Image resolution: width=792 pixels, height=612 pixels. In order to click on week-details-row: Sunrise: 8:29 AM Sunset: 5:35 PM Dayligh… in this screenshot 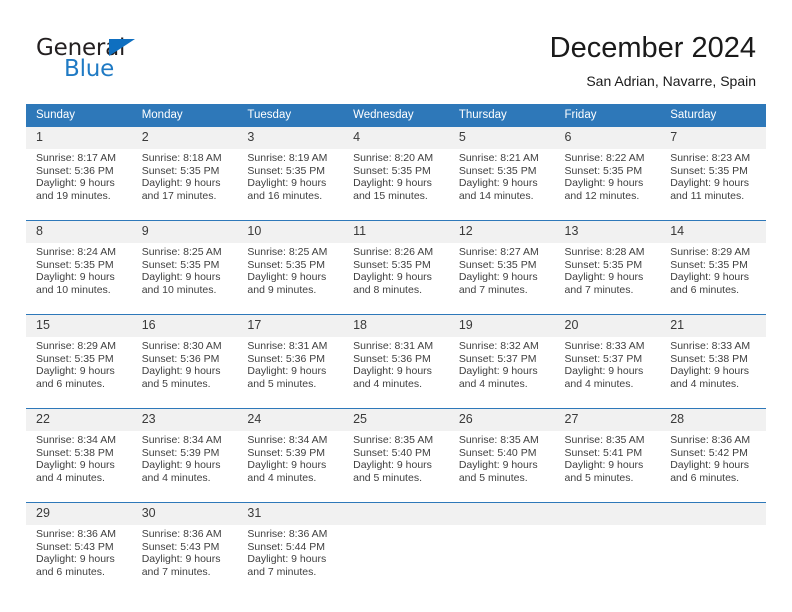, I will do `click(396, 373)`.